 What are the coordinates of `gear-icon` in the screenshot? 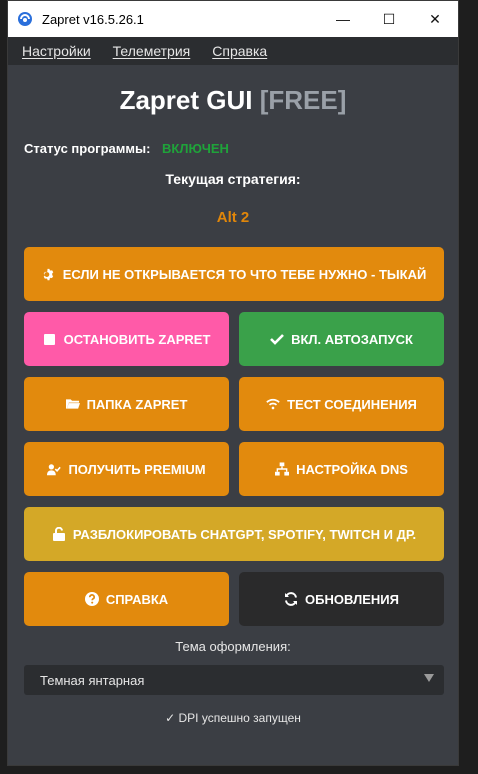 It's located at (49, 274).